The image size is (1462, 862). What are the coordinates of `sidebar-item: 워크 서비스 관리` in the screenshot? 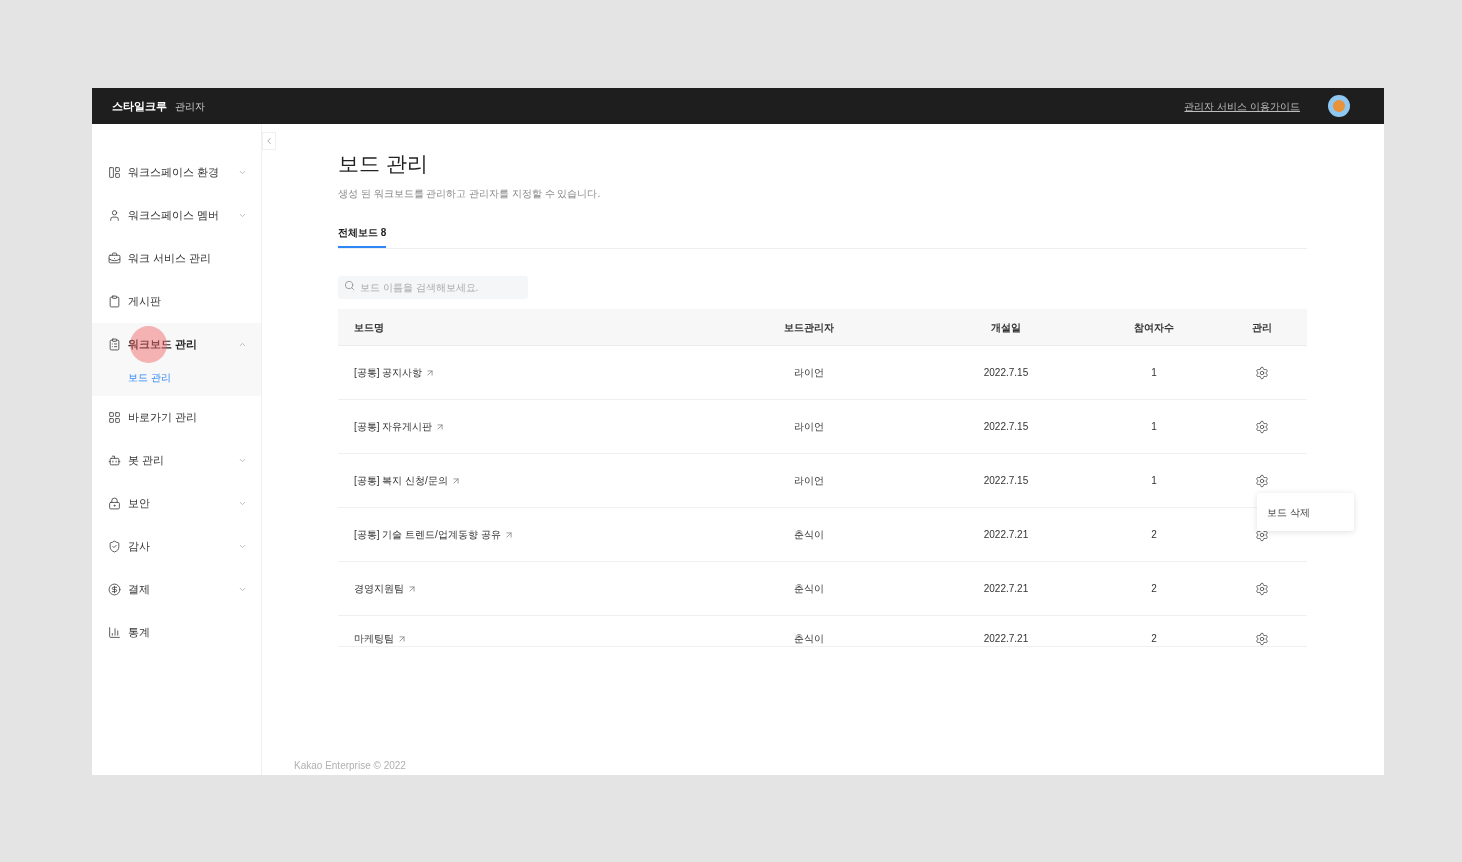 It's located at (176, 258).